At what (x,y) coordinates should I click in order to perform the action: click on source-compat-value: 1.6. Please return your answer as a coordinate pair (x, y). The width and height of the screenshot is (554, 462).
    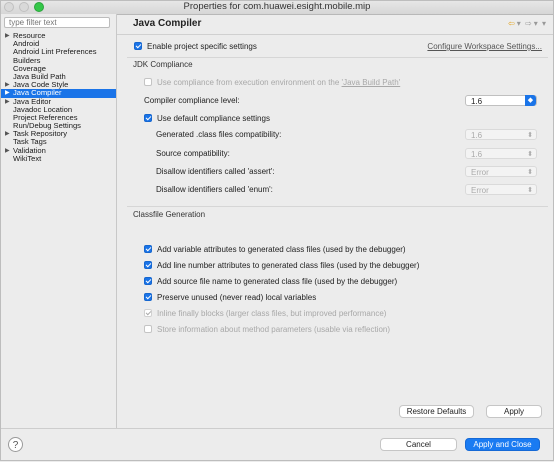
    Looking at the image, I should click on (477, 154).